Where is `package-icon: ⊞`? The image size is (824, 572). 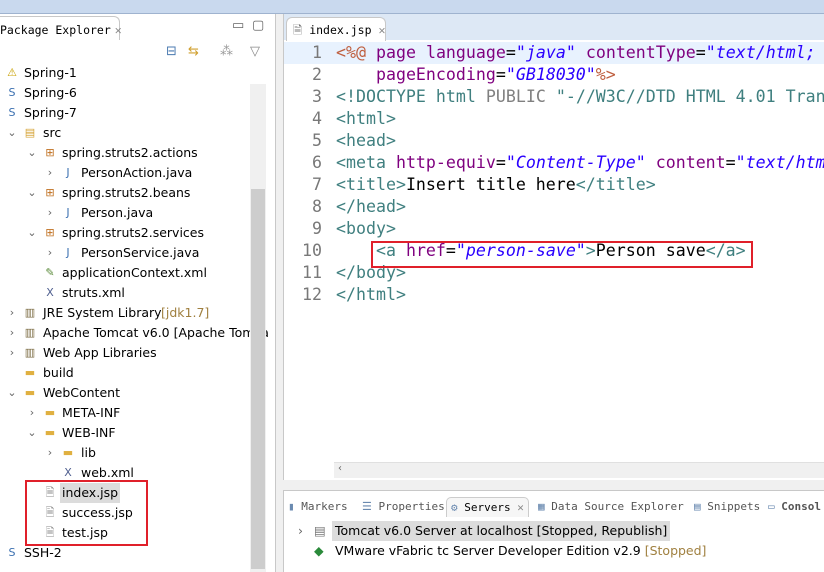
package-icon: ⊞ is located at coordinates (50, 192).